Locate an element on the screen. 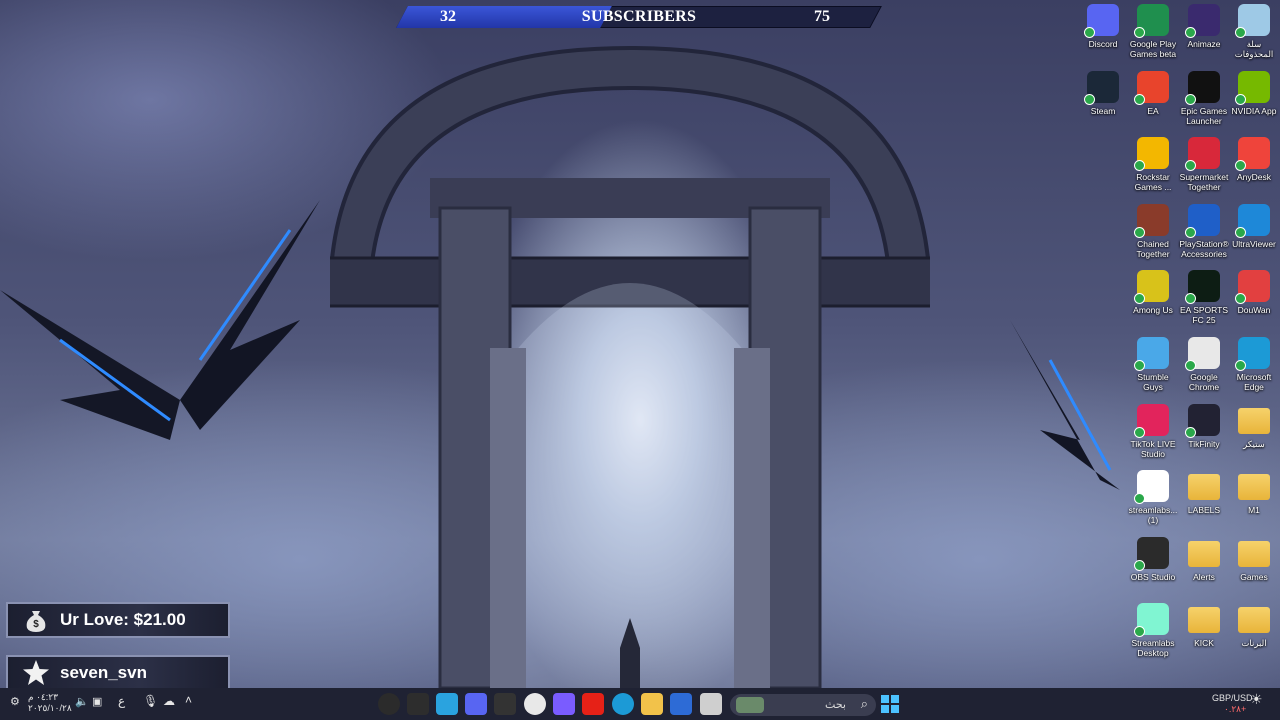  streamlabs-icon is located at coordinates (418, 704).